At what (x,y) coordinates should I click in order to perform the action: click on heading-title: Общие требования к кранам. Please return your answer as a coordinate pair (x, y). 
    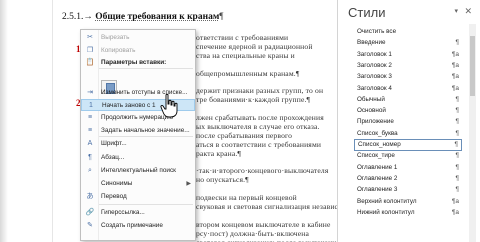
    Looking at the image, I should click on (157, 17).